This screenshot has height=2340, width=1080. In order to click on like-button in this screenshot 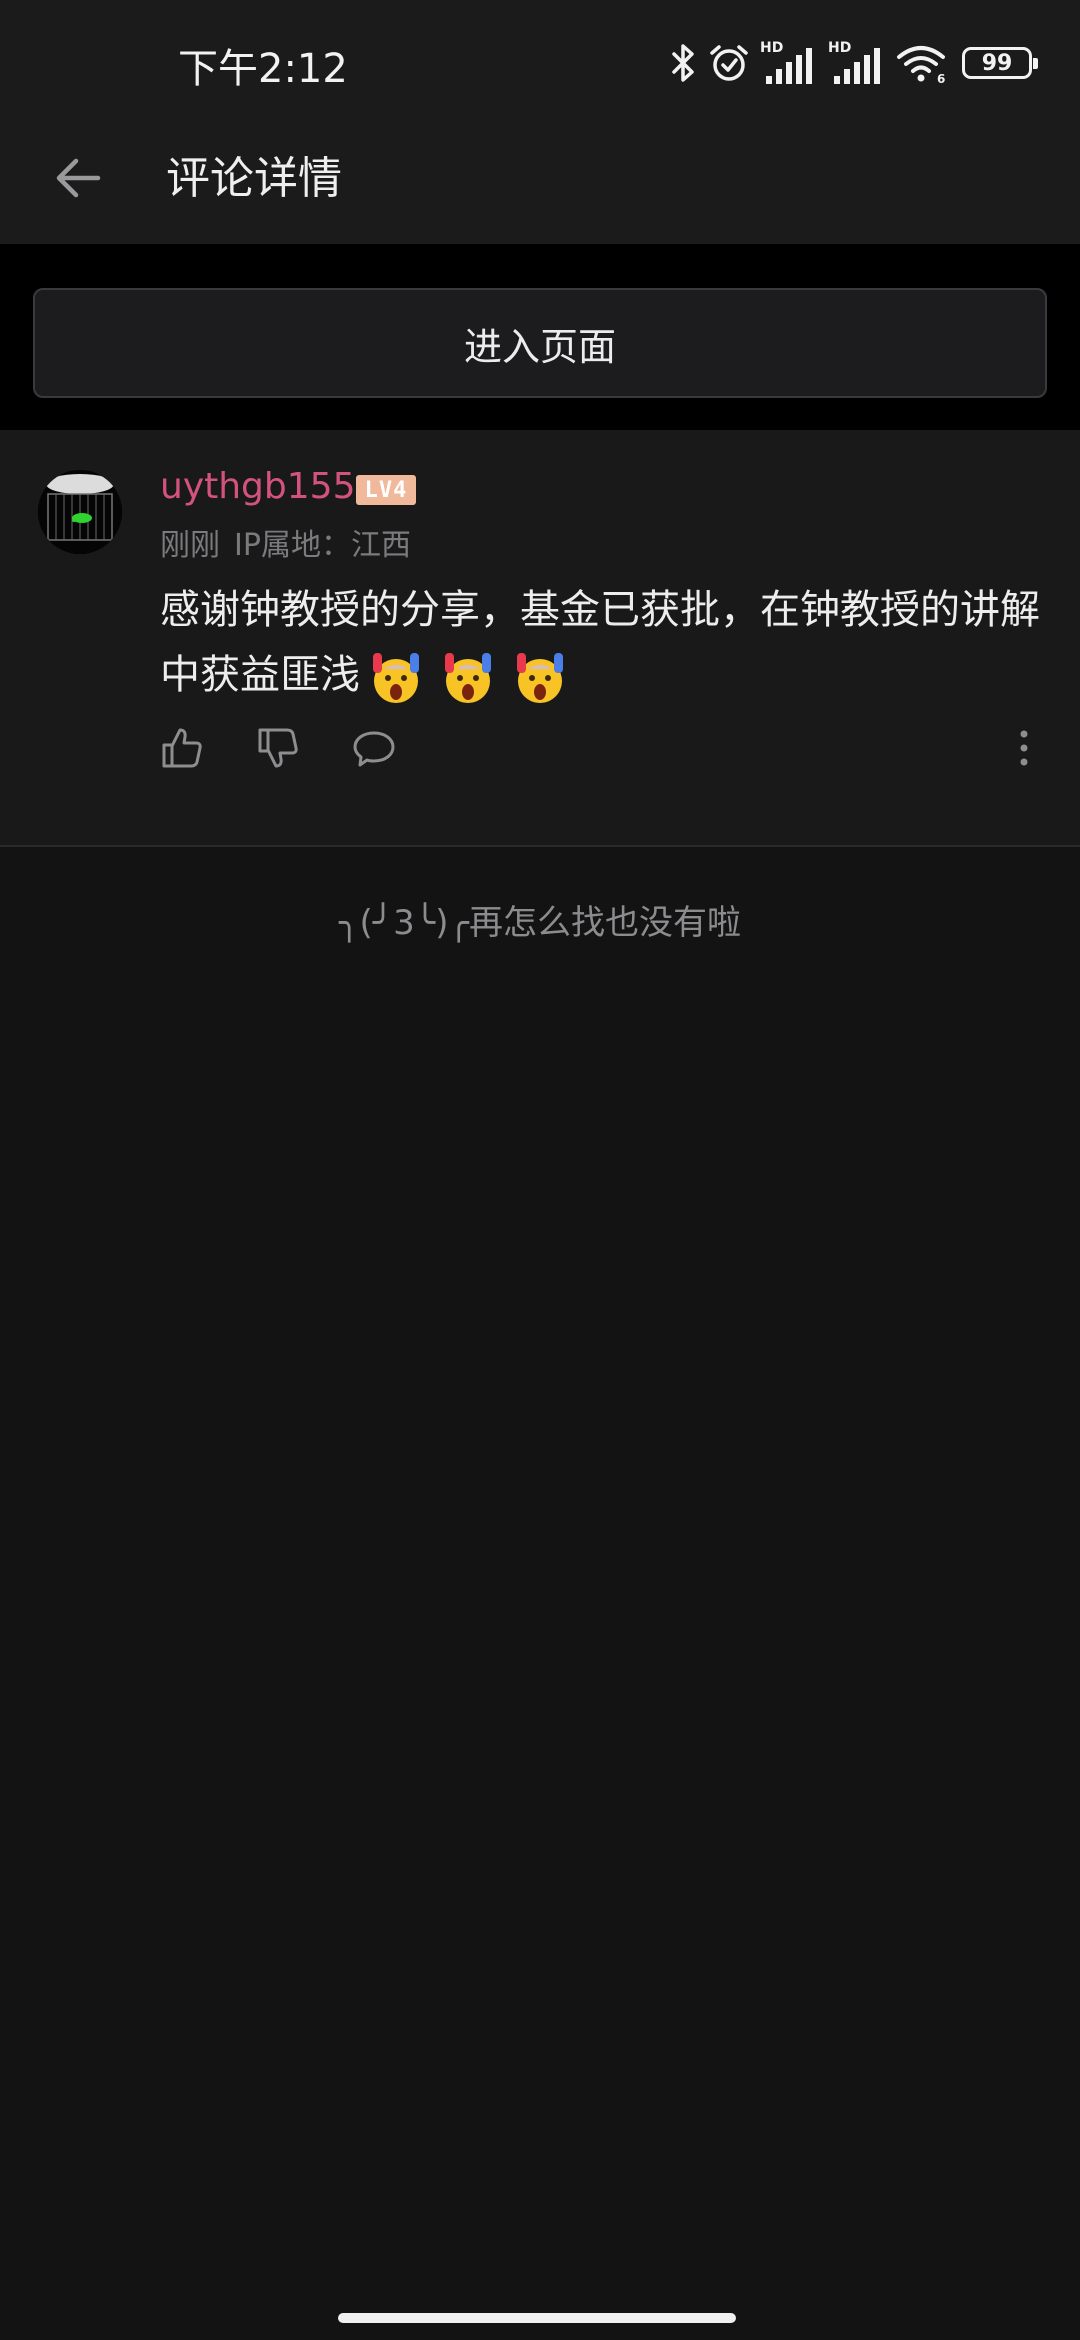, I will do `click(182, 748)`.